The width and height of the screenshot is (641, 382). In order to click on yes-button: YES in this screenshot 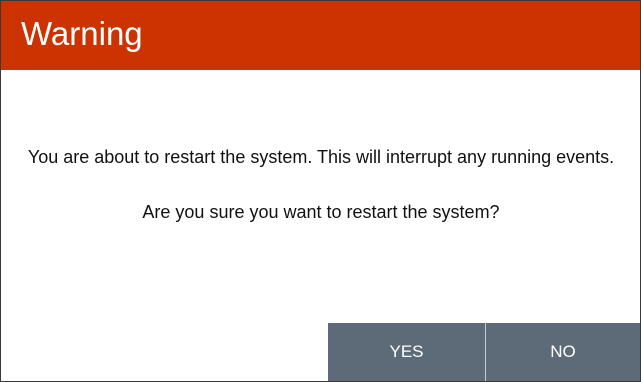, I will do `click(407, 352)`.